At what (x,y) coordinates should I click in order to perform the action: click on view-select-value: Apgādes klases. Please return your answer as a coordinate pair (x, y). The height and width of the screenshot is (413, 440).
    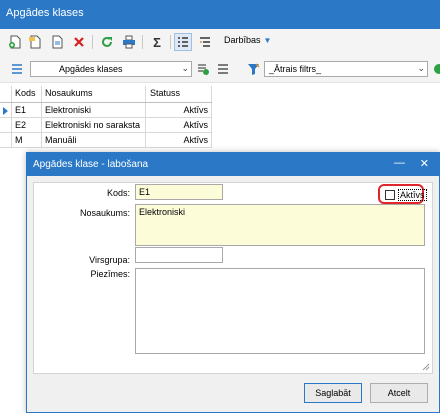
    Looking at the image, I should click on (91, 69).